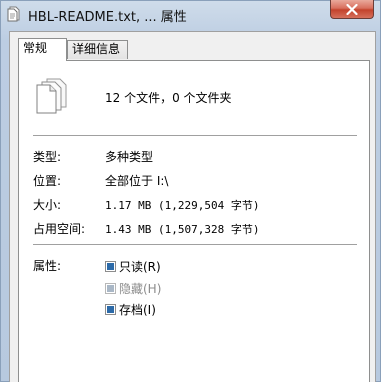 The width and height of the screenshot is (381, 382). I want to click on attributes-label: 属性:, so click(47, 266).